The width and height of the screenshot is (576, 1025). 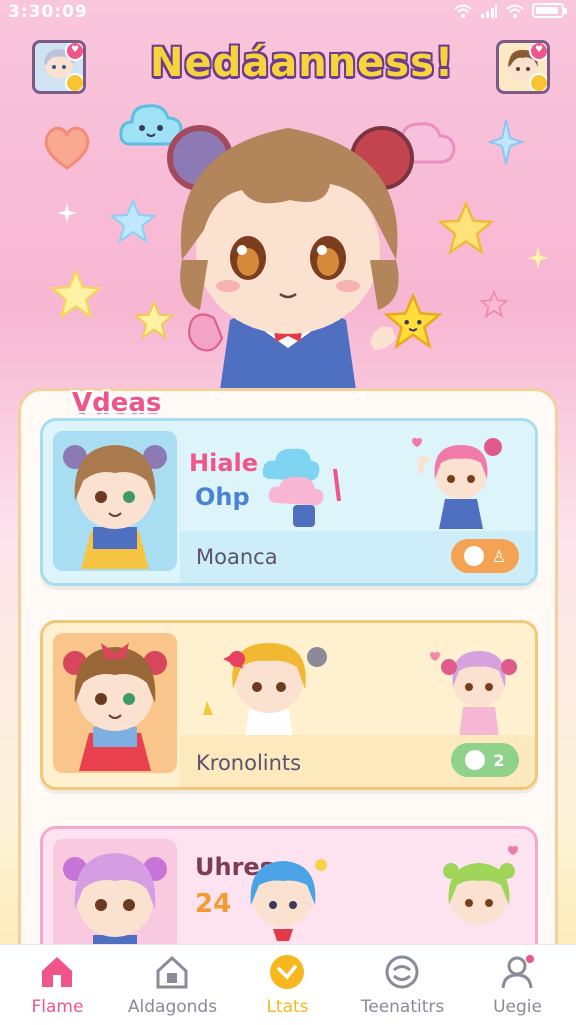 I want to click on pink-hair-character, so click(x=457, y=483).